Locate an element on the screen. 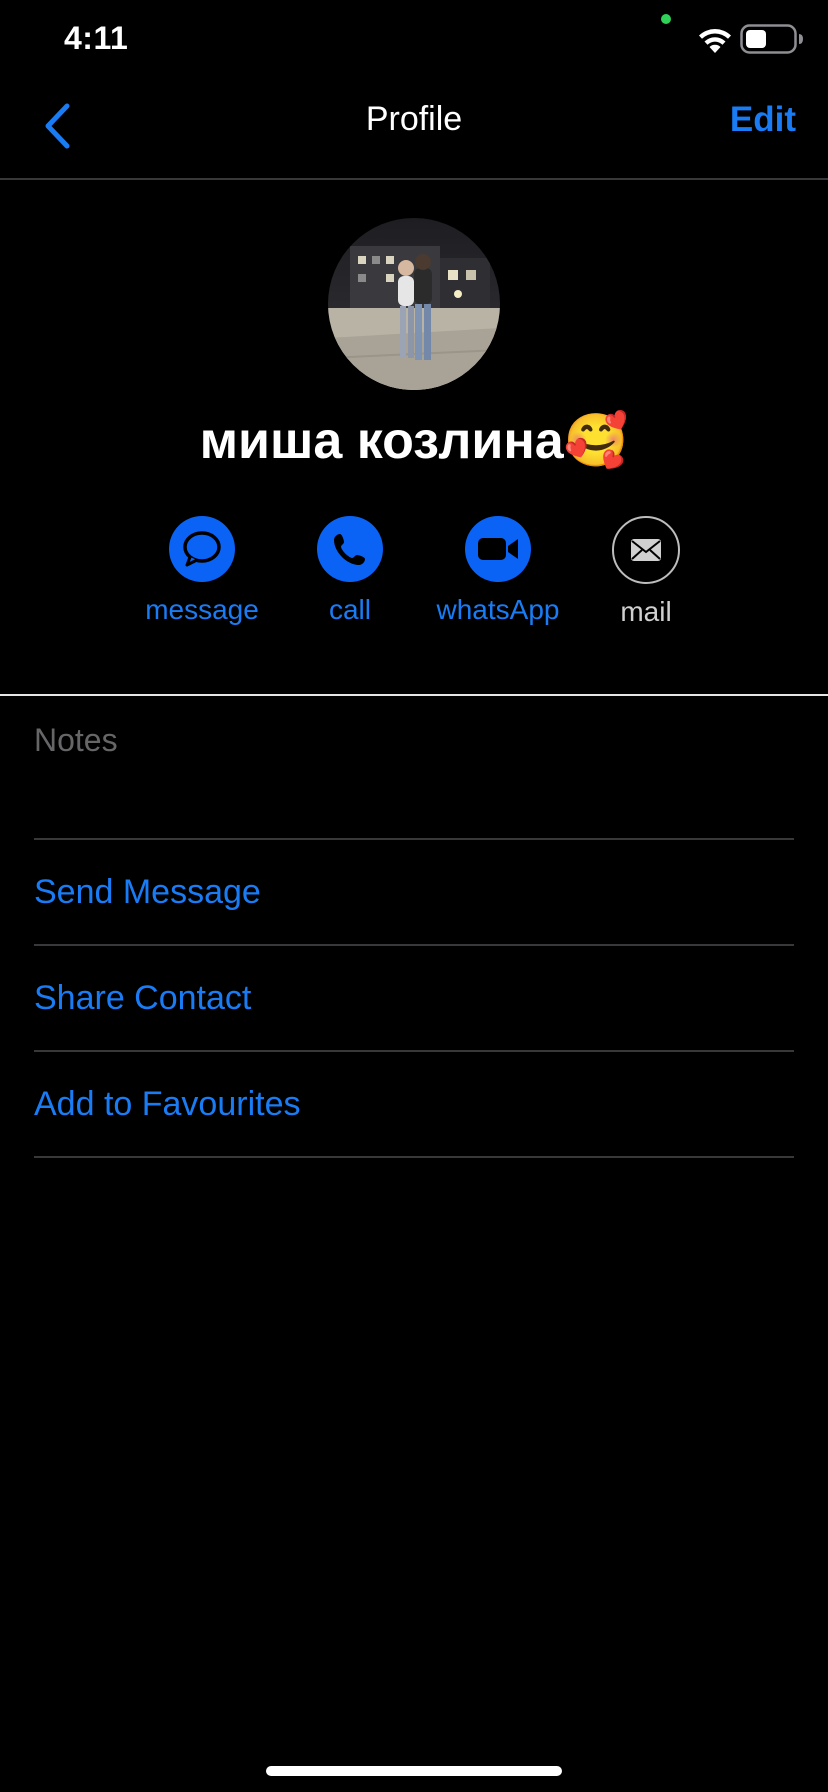 The width and height of the screenshot is (828, 1792). whatsapp-action-button: whatsApp is located at coordinates (498, 571).